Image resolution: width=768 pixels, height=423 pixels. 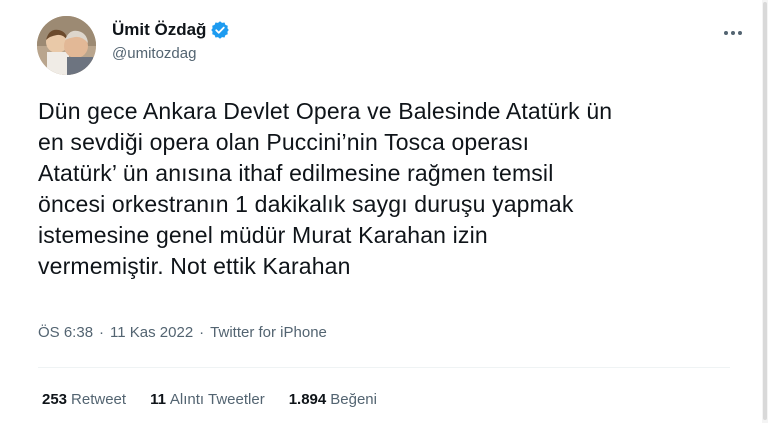 What do you see at coordinates (158, 399) in the screenshot?
I see `quote-tweets-count: 11` at bounding box center [158, 399].